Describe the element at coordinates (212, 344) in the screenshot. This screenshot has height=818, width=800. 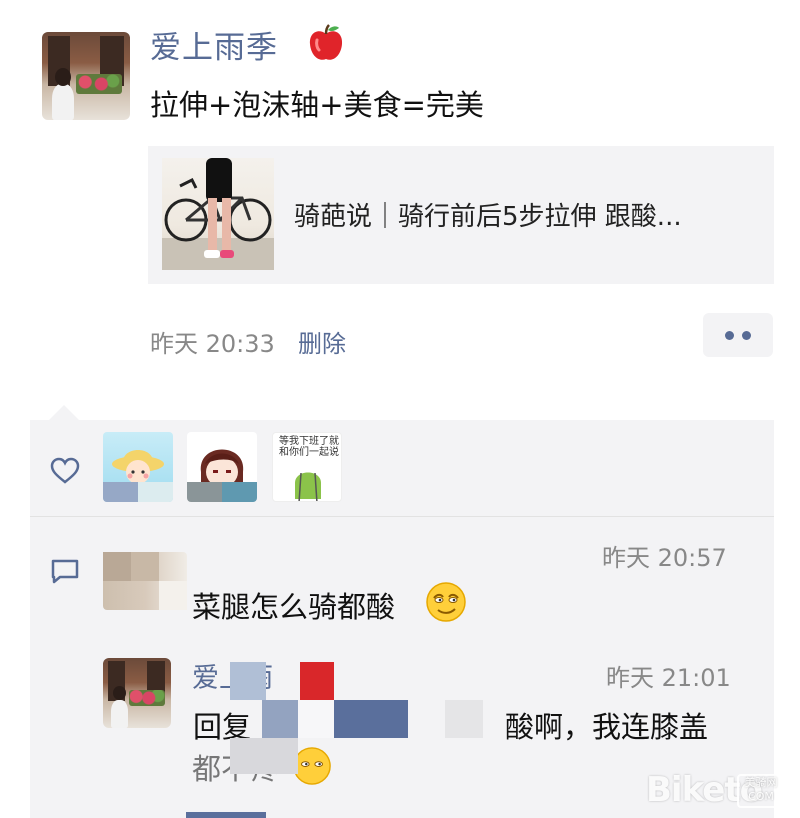
I see `post-timestamp: 昨天 20:33` at that location.